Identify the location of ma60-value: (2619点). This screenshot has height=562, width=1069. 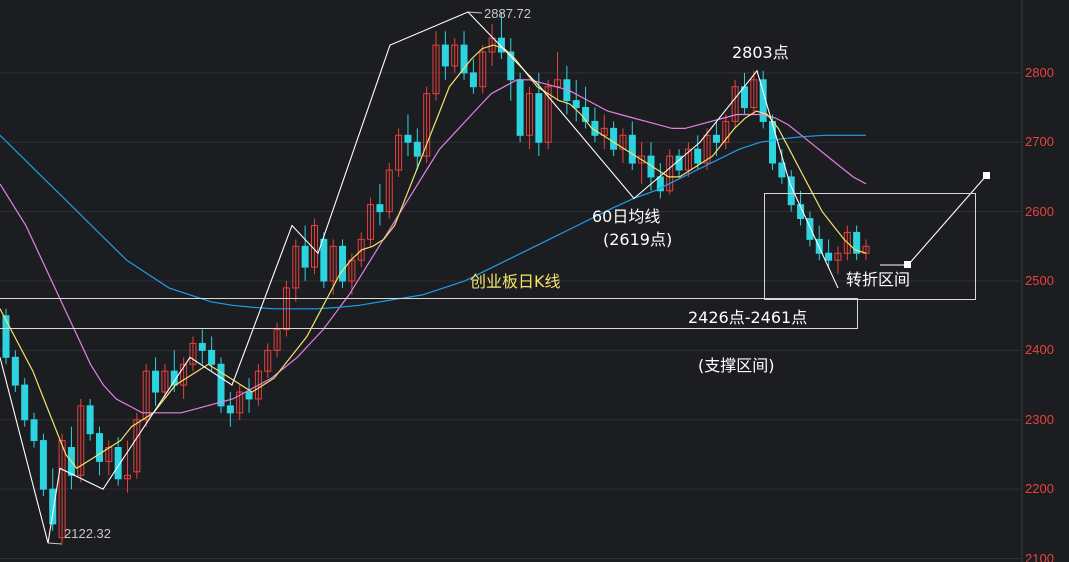
(638, 239).